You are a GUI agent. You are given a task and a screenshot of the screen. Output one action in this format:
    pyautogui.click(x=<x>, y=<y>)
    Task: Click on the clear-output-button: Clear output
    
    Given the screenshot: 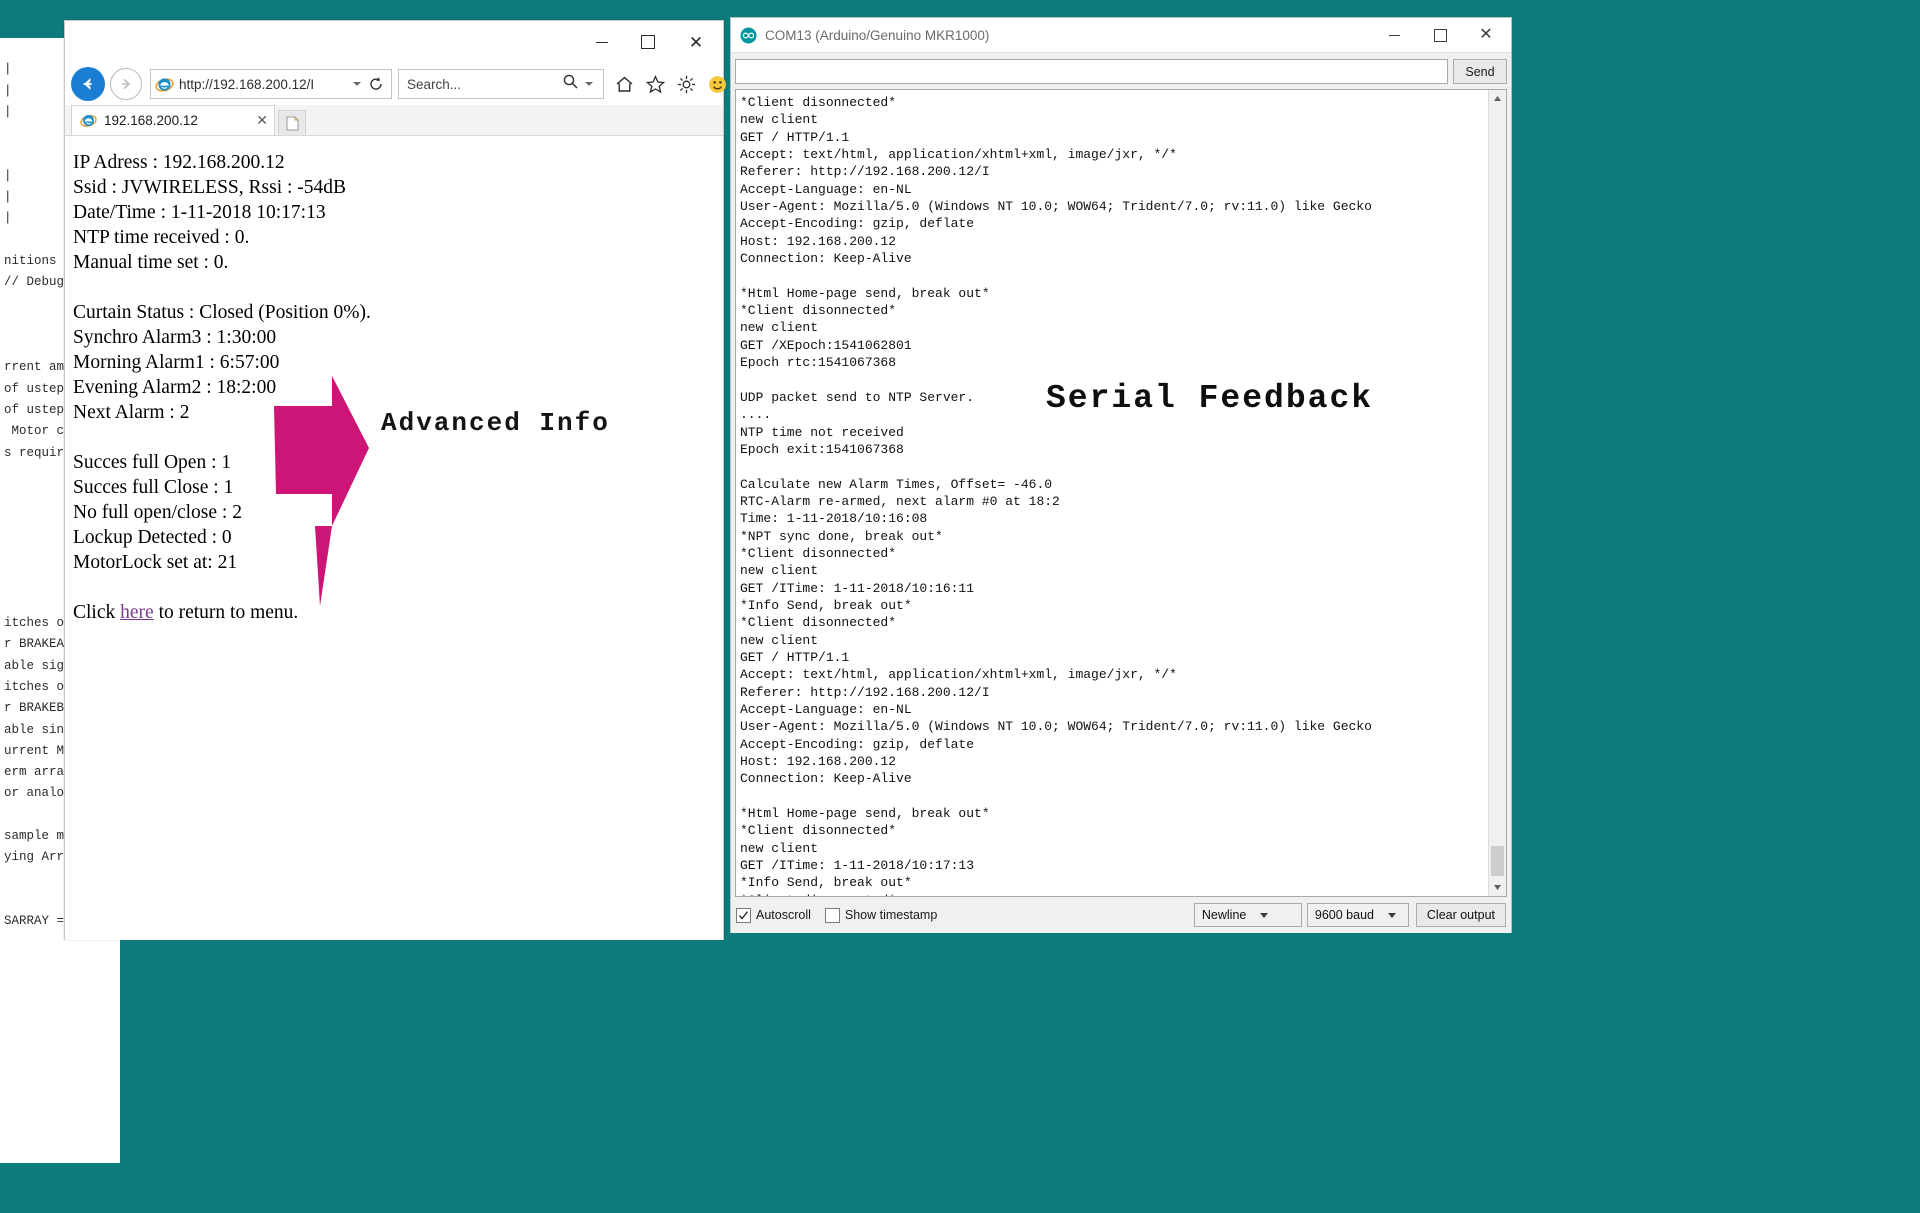 What is the action you would take?
    pyautogui.click(x=1460, y=915)
    